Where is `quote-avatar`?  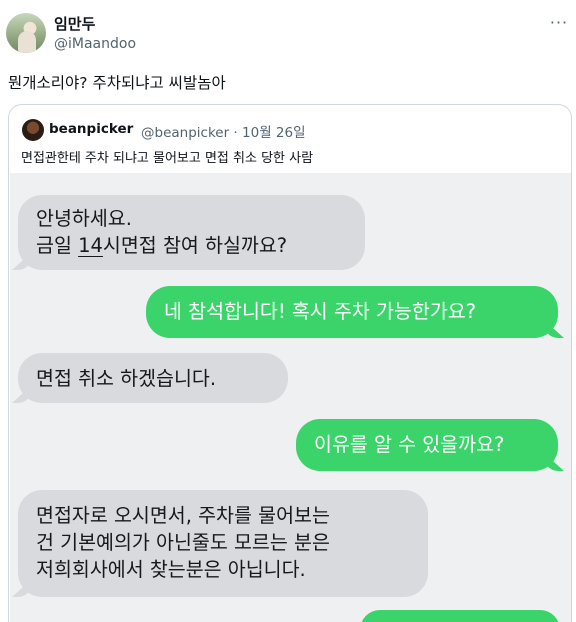 quote-avatar is located at coordinates (33, 130).